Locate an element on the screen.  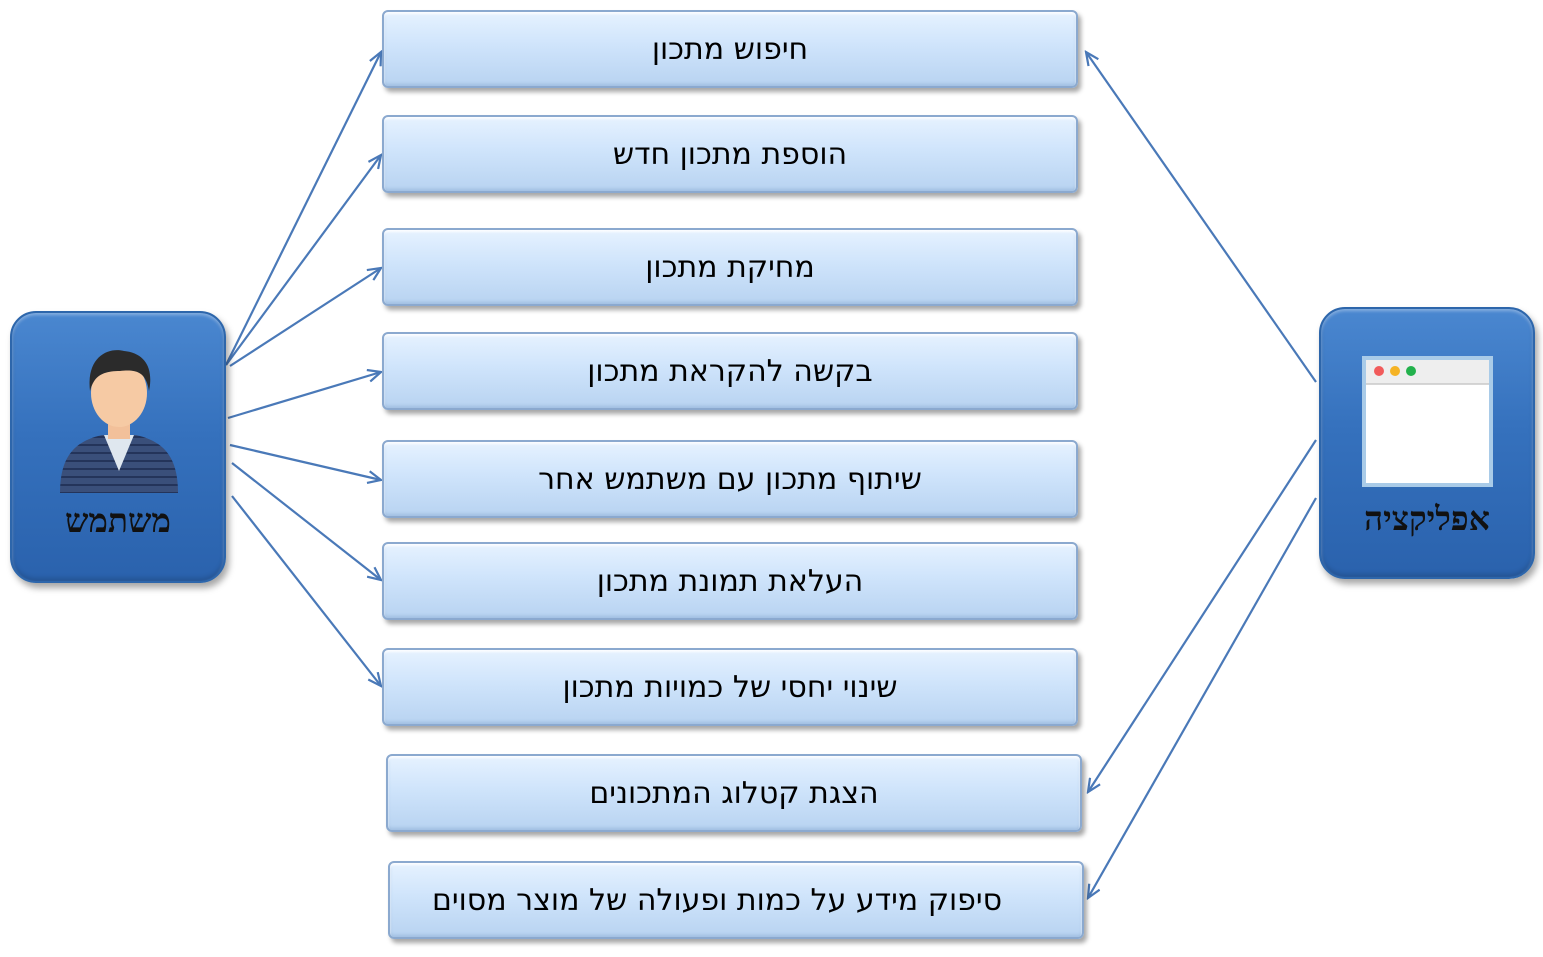
use-case-label: חיפוש מתכון is located at coordinates (730, 49).